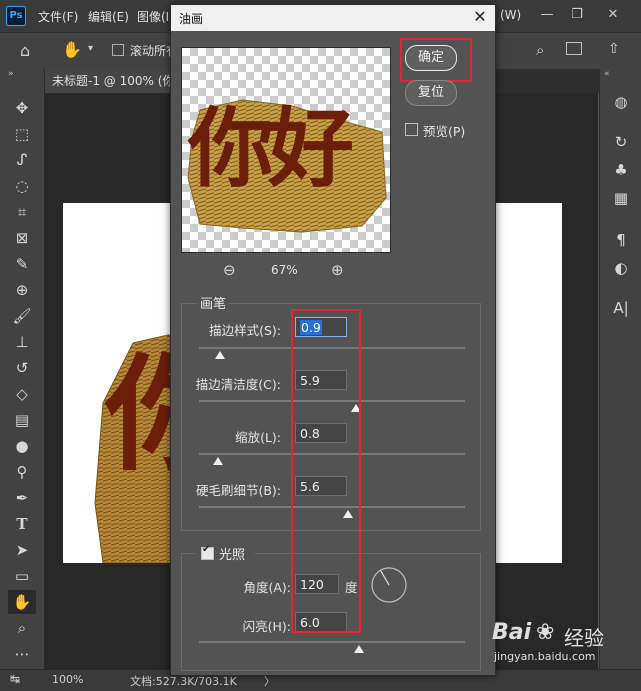 This screenshot has height=691, width=641. What do you see at coordinates (621, 198) in the screenshot?
I see `grid-panel-icon: ▦` at bounding box center [621, 198].